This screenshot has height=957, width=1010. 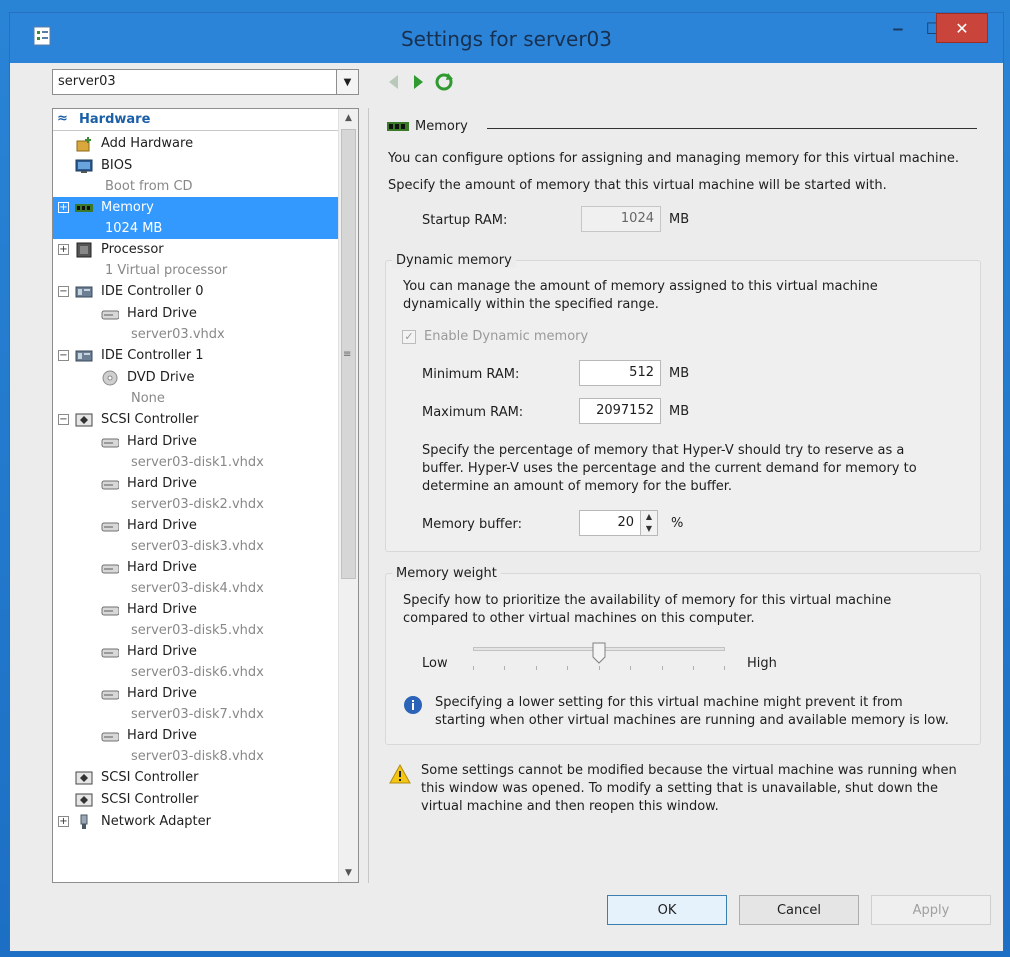 What do you see at coordinates (84, 821) in the screenshot?
I see `network-adapter-icon` at bounding box center [84, 821].